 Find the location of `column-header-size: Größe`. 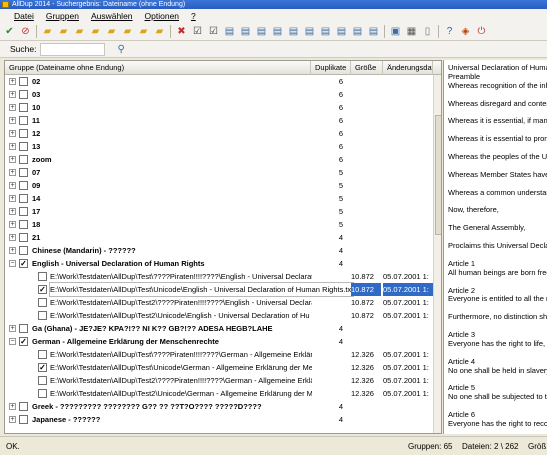

column-header-size: Größe is located at coordinates (367, 68).